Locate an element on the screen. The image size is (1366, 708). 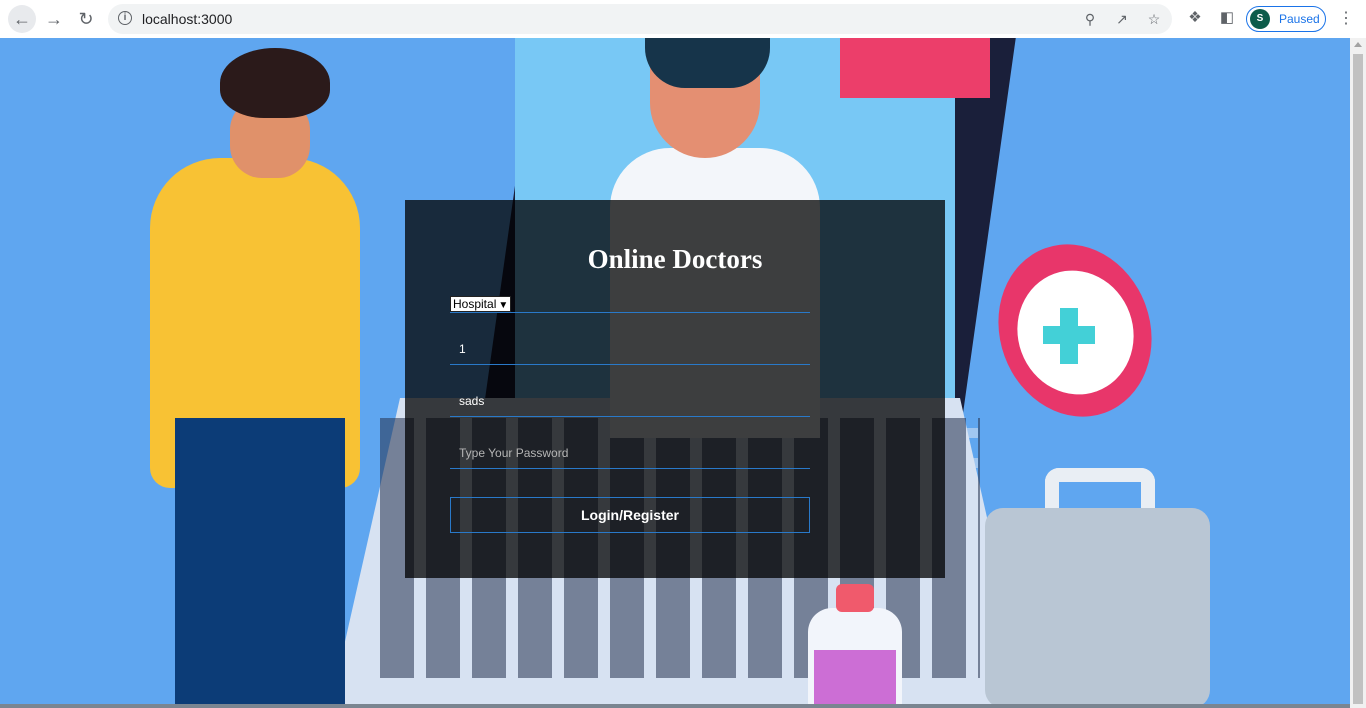
zoom-icon: ⚲ is located at coordinates (1090, 19).